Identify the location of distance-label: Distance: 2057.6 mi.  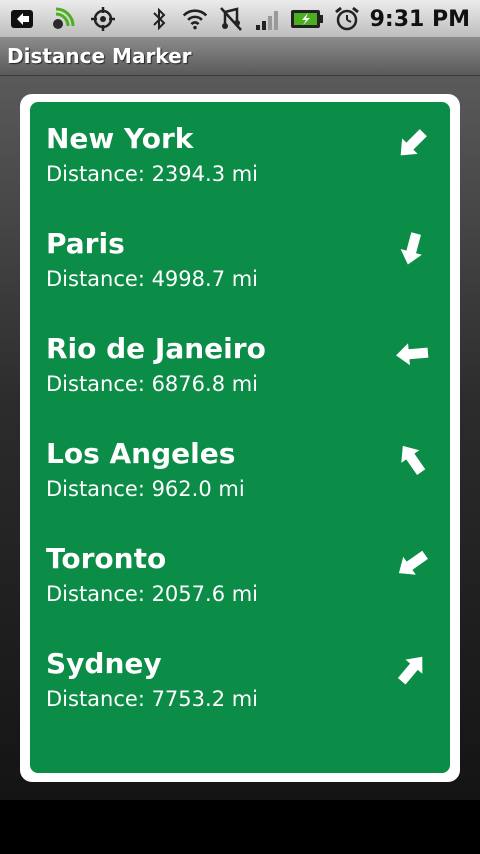
(152, 594).